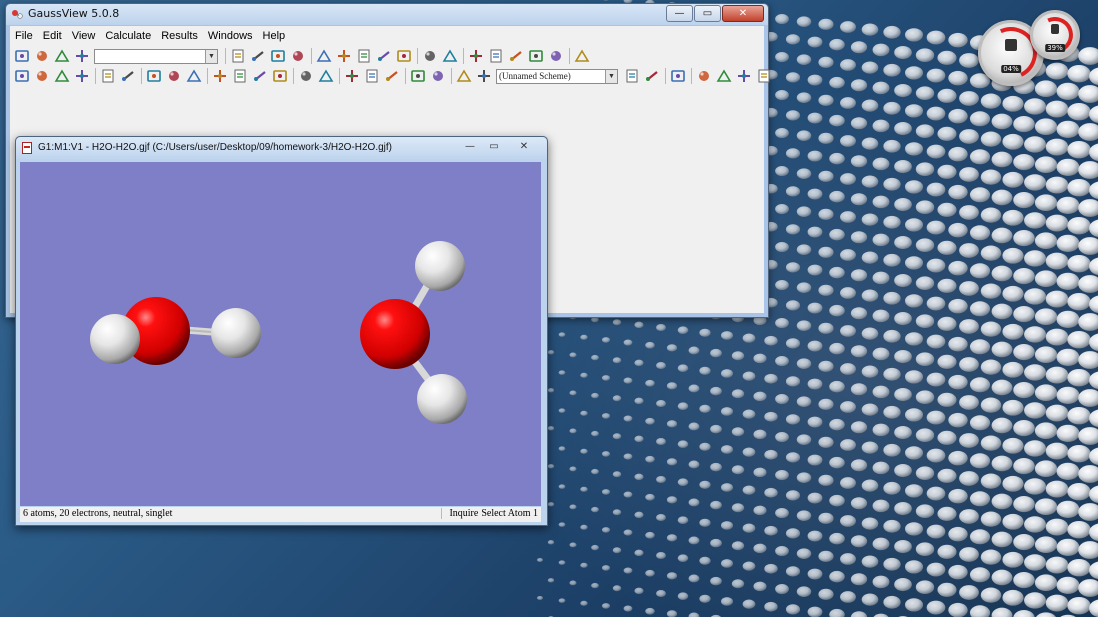  I want to click on select-icon, so click(154, 76).